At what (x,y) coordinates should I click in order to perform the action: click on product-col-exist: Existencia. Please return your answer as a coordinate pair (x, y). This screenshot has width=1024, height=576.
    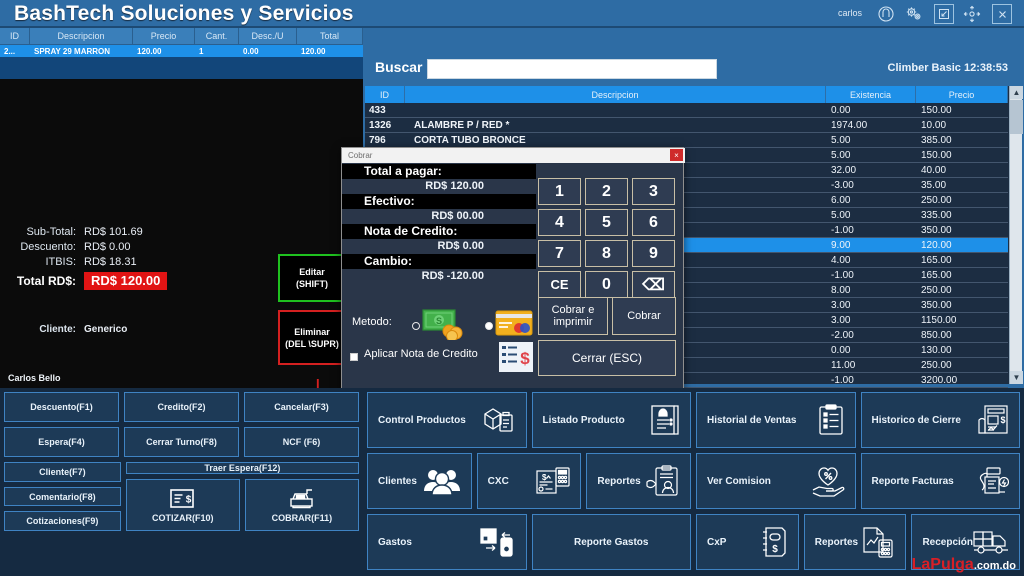
    Looking at the image, I should click on (871, 94).